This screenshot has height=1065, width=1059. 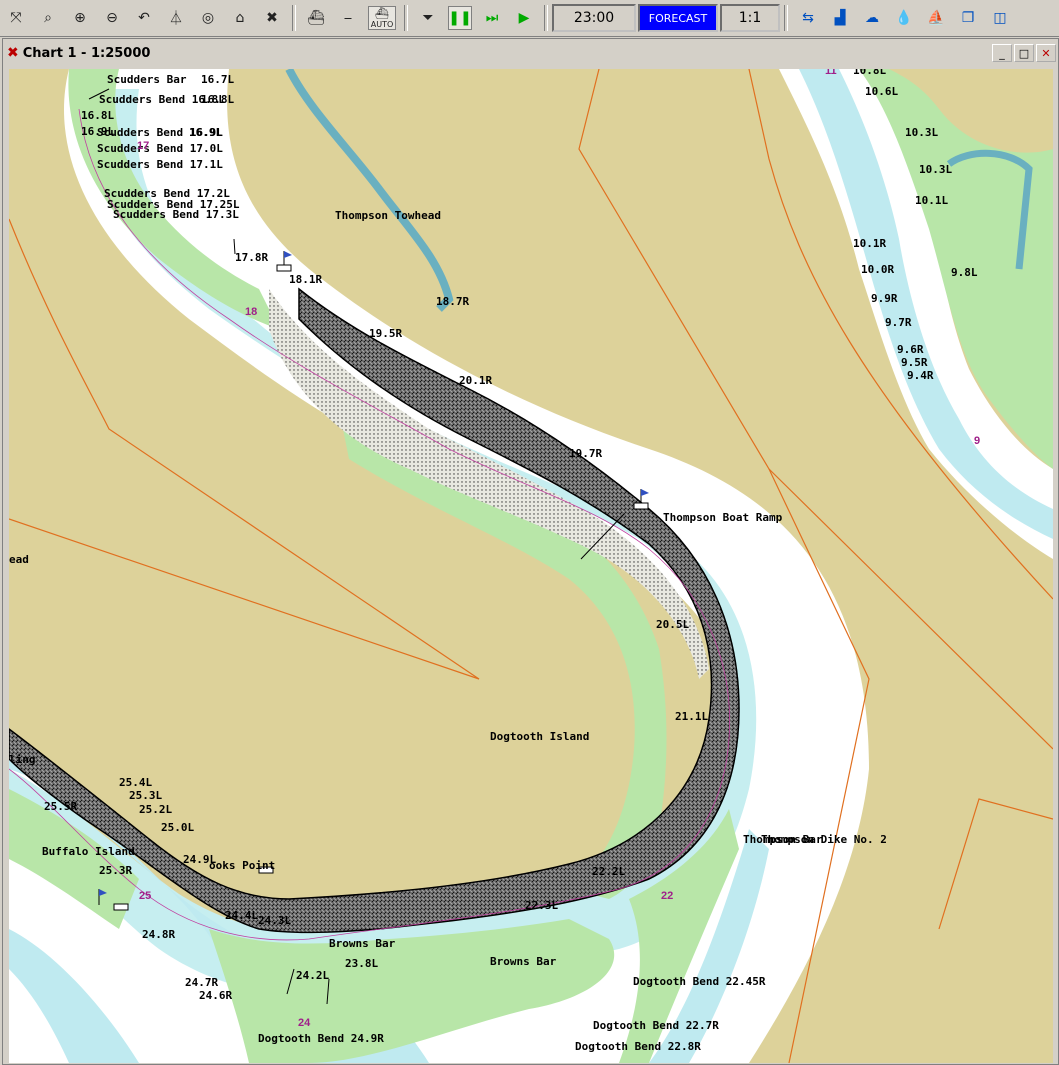 What do you see at coordinates (361, 963) in the screenshot?
I see `mile-marker: 23.8L` at bounding box center [361, 963].